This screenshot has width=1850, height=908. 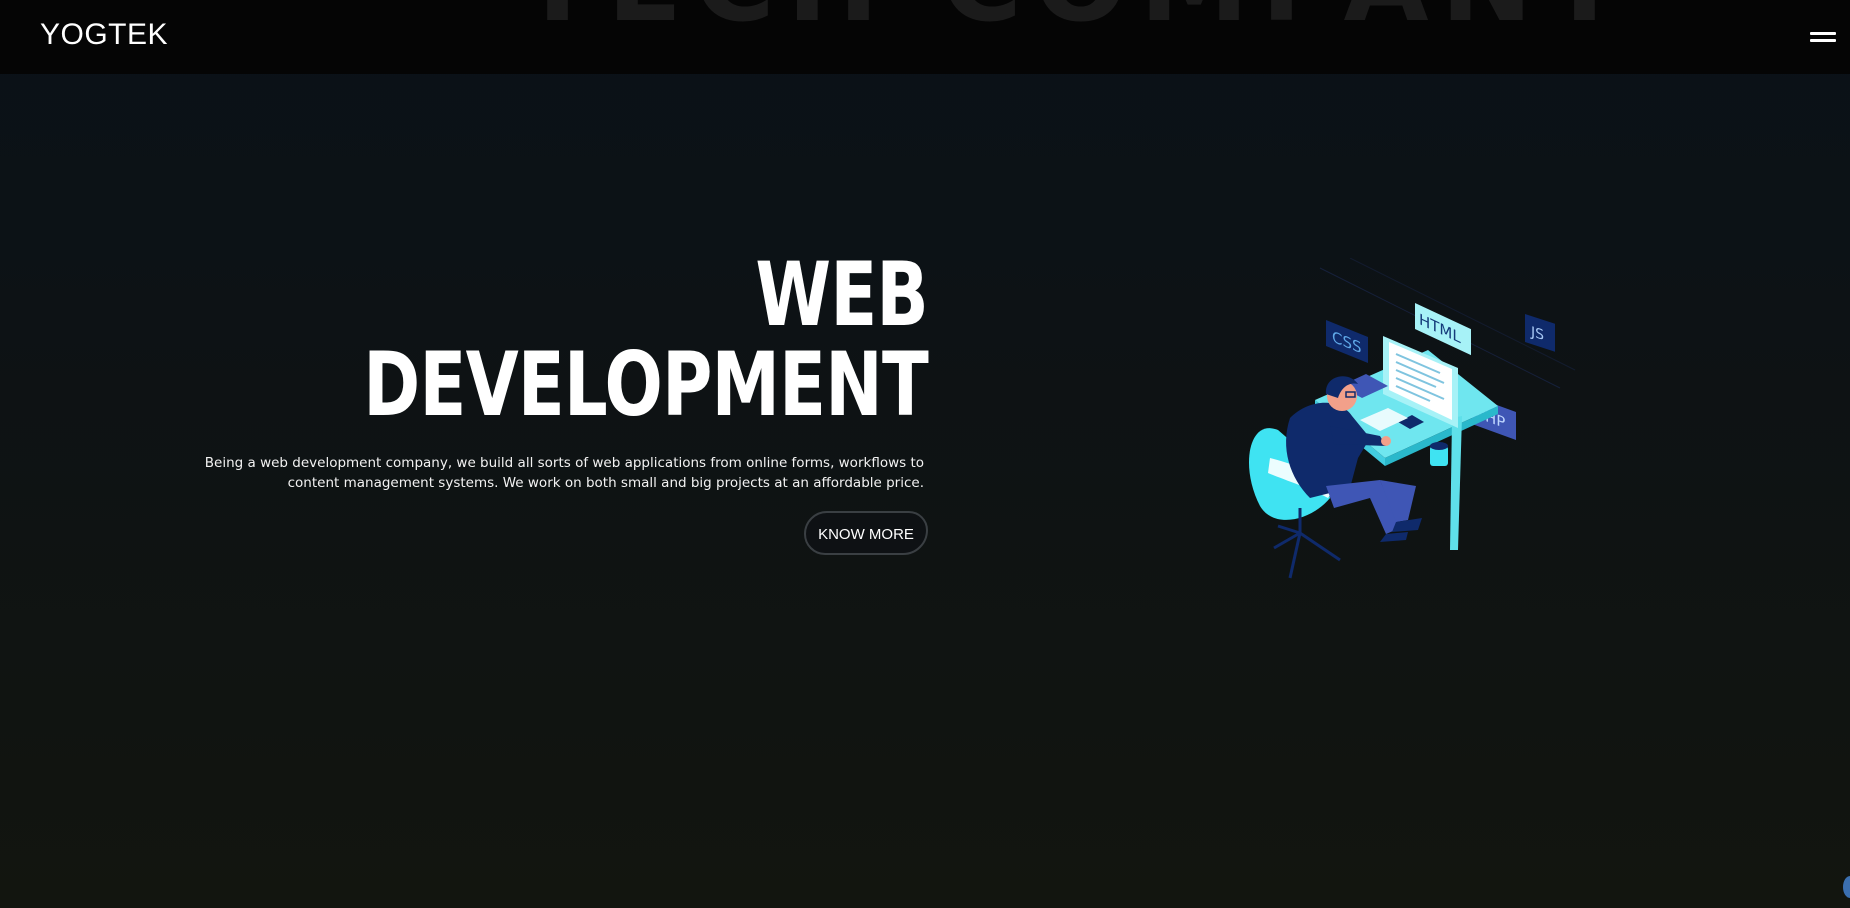 I want to click on site-header: TECH COMPANY YOGTEK, so click(x=925, y=37).